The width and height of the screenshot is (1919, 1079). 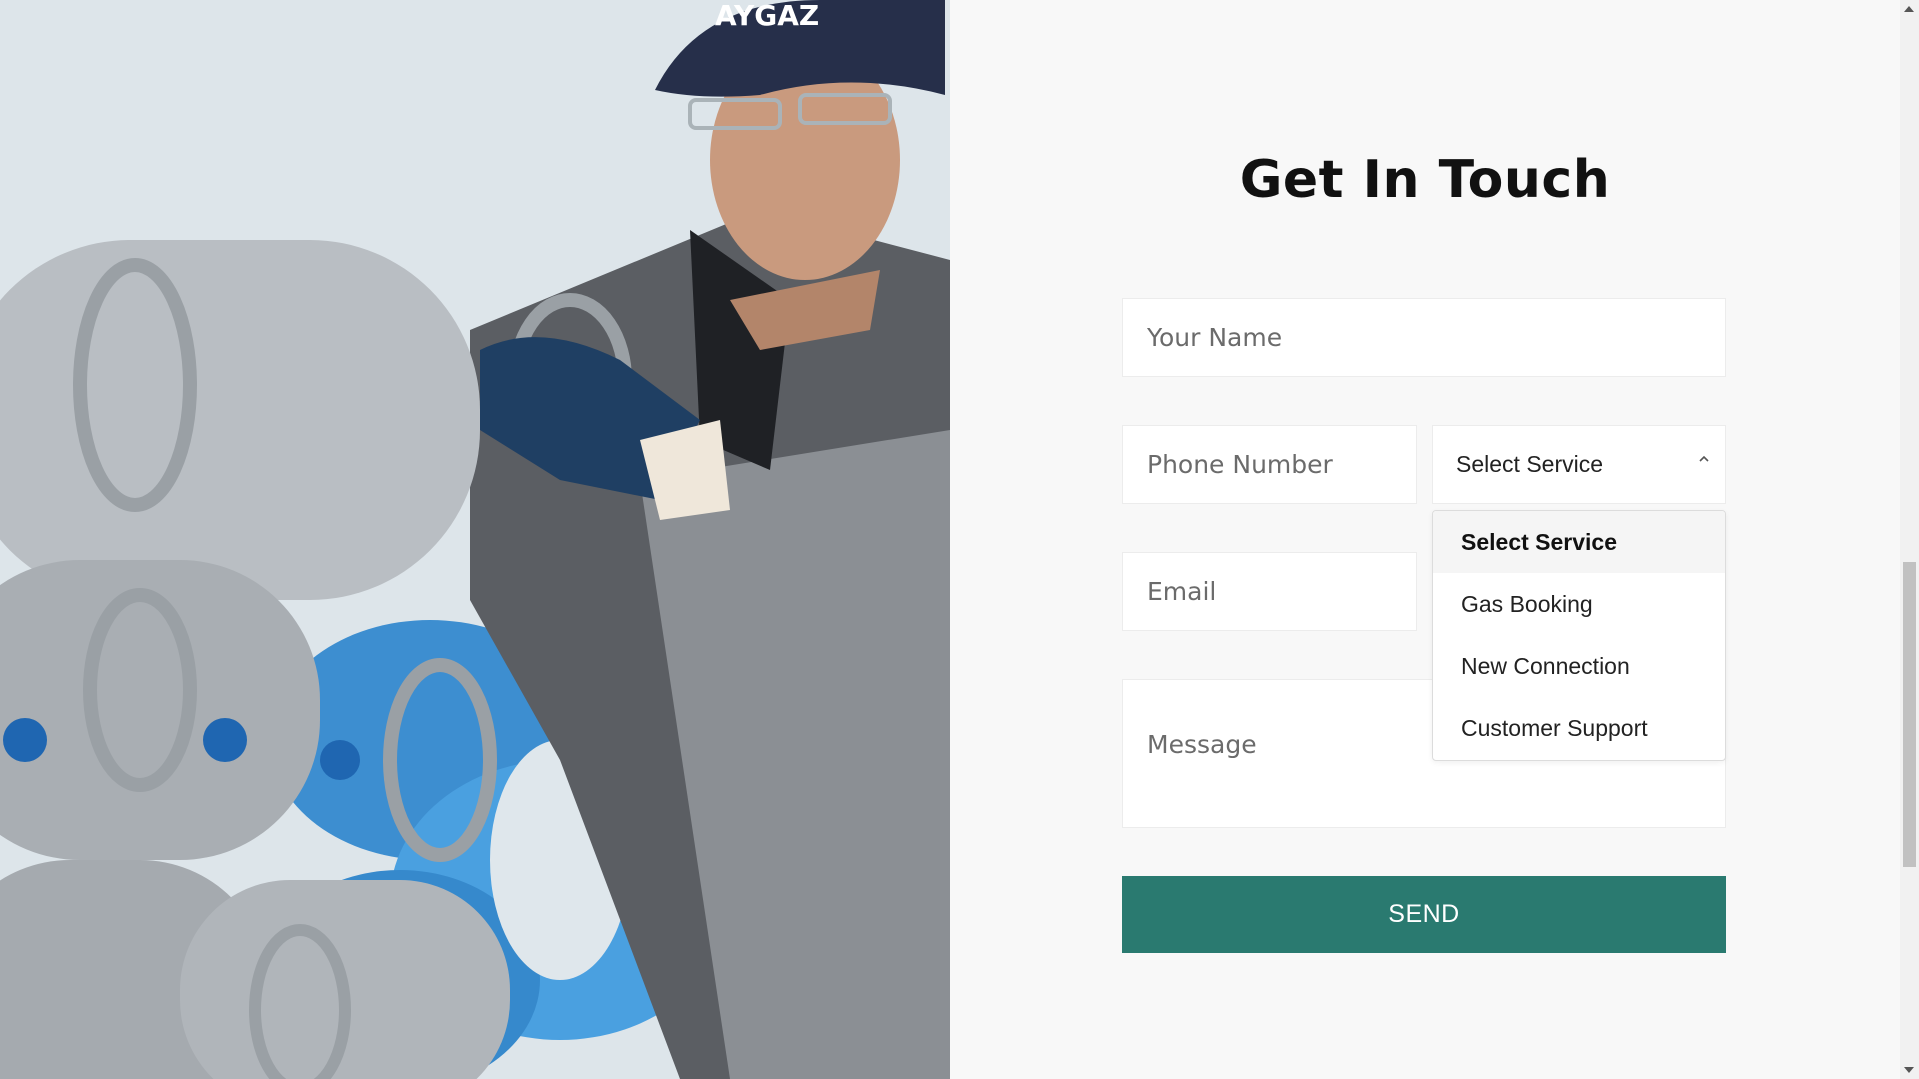 I want to click on section-title: Get In Touch, so click(x=1425, y=180).